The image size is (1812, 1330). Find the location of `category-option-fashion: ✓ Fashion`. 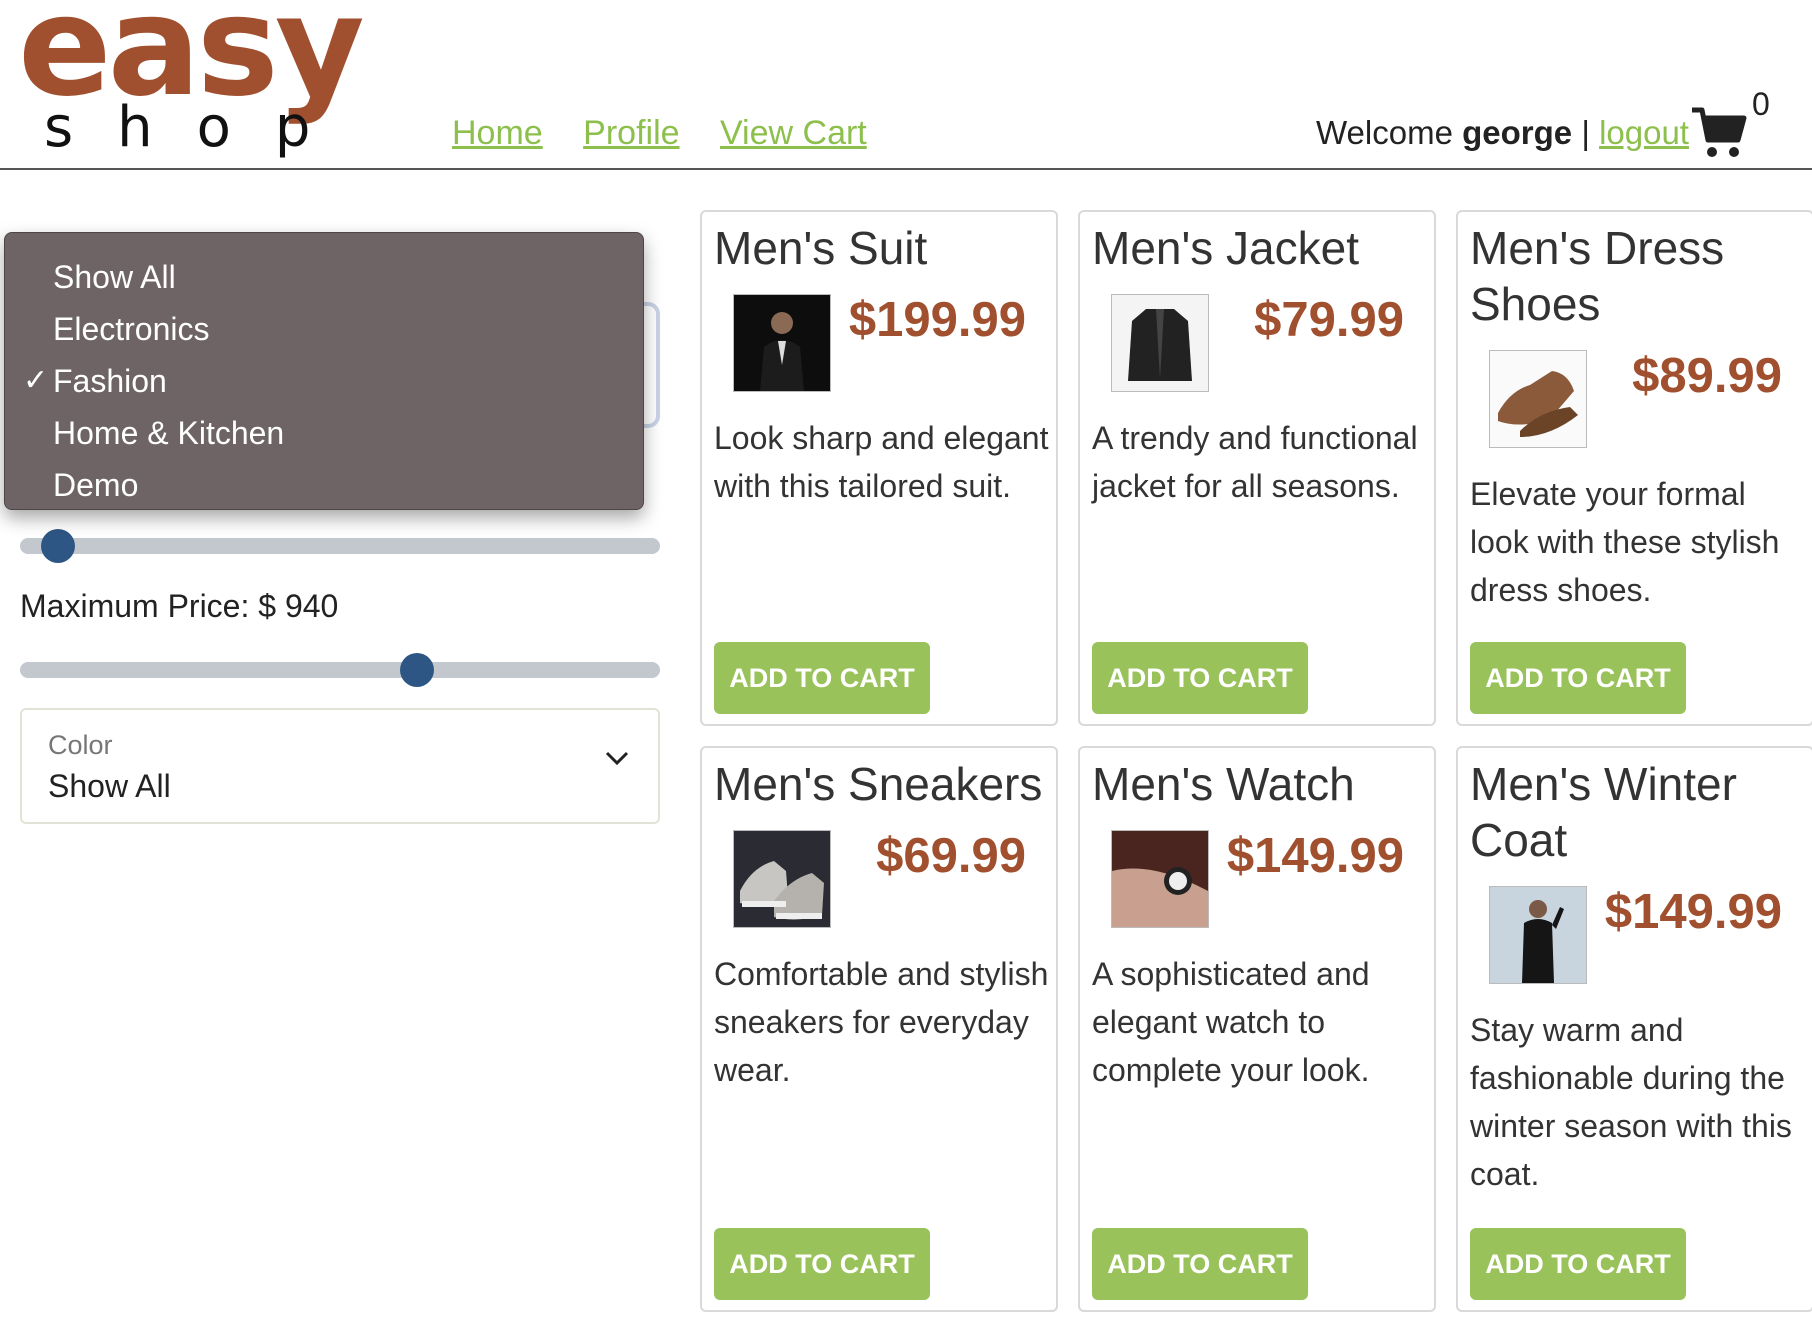

category-option-fashion: ✓ Fashion is located at coordinates (324, 381).